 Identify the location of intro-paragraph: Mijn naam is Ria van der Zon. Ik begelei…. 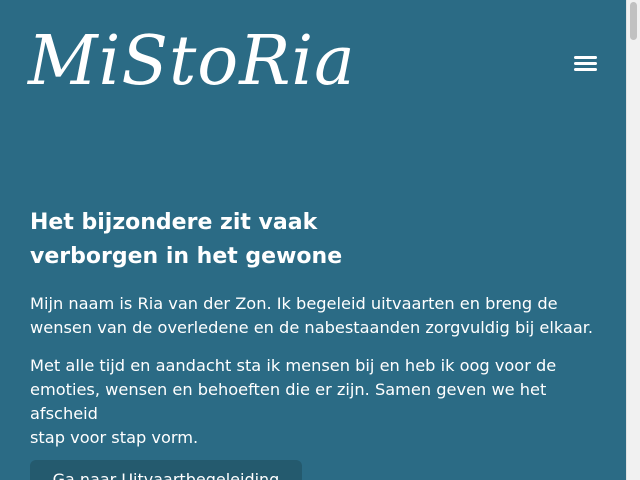
(320, 316).